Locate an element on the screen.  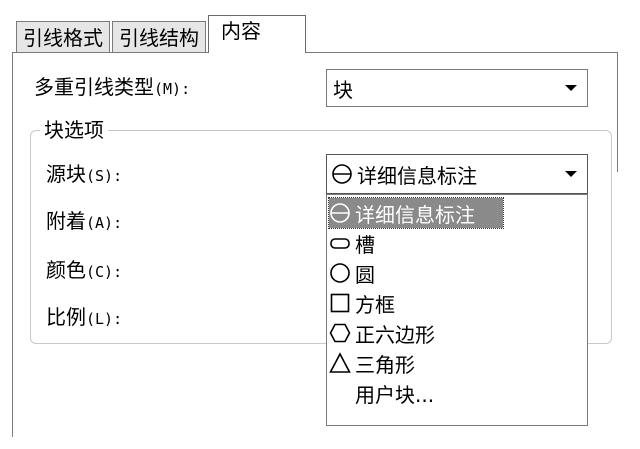
multileader-type-label: 多重引线类型(M): is located at coordinates (112, 88).